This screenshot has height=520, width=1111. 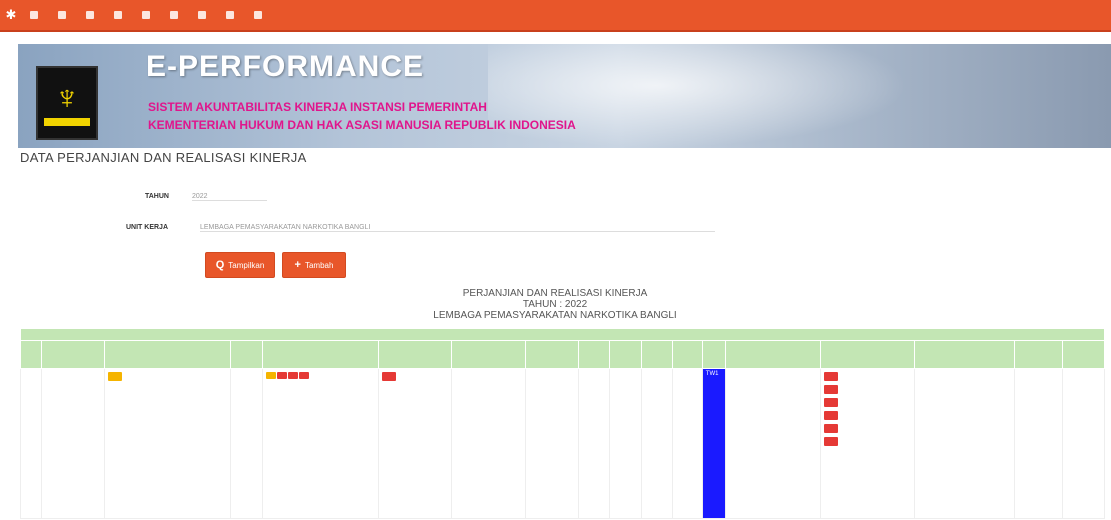 I want to click on table-header, so click(x=562, y=354).